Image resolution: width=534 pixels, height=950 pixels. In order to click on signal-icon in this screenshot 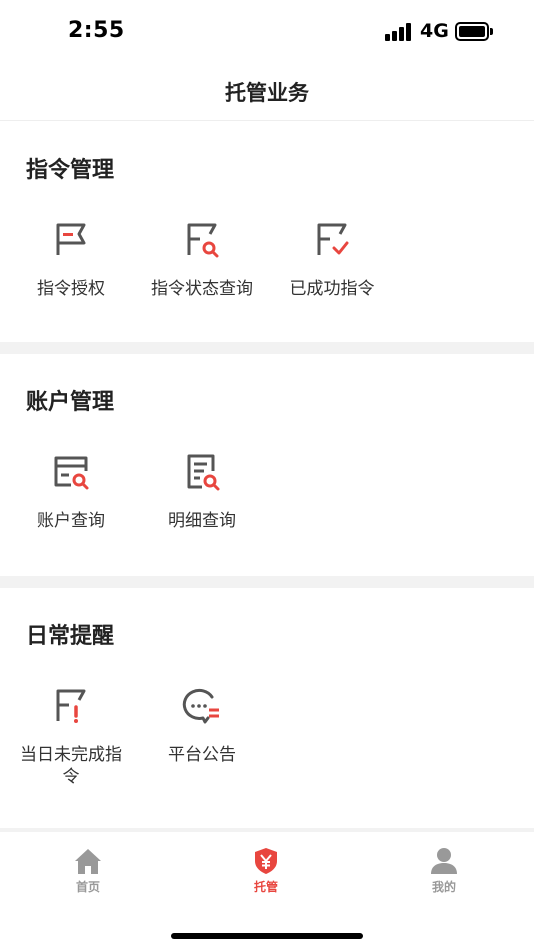, I will do `click(399, 32)`.